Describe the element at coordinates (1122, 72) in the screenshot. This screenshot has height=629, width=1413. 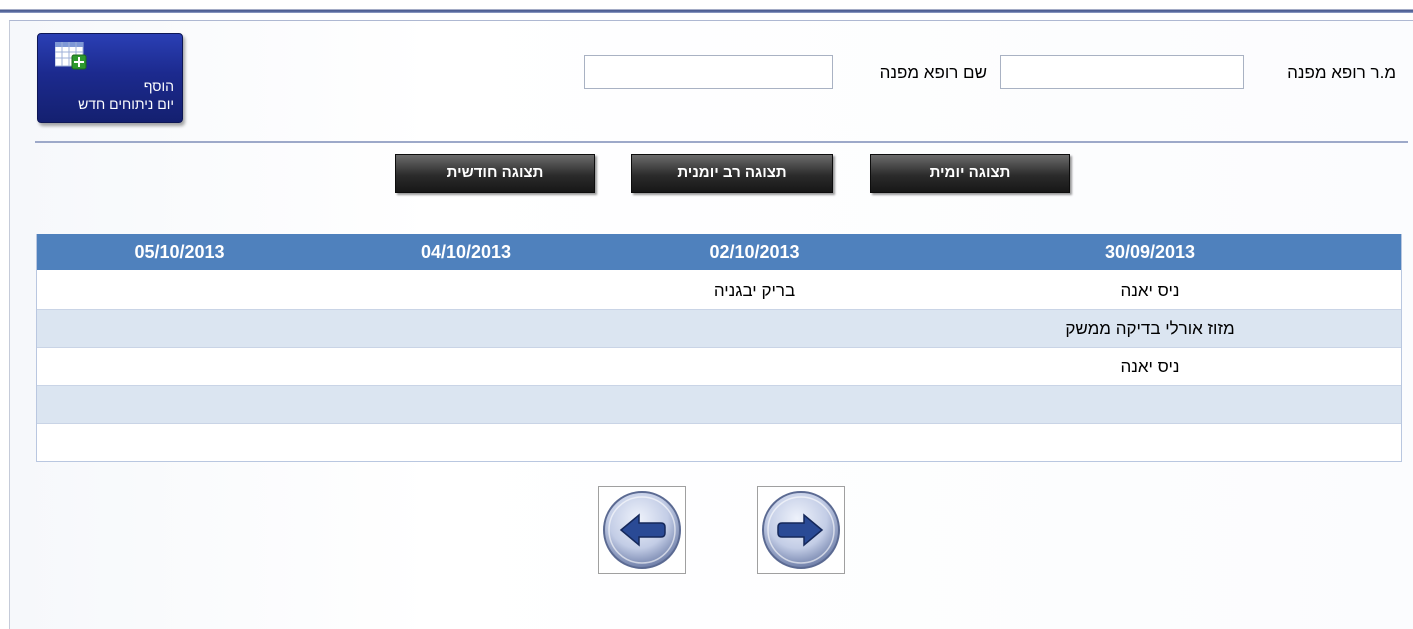
I see `referrer-id-field` at that location.